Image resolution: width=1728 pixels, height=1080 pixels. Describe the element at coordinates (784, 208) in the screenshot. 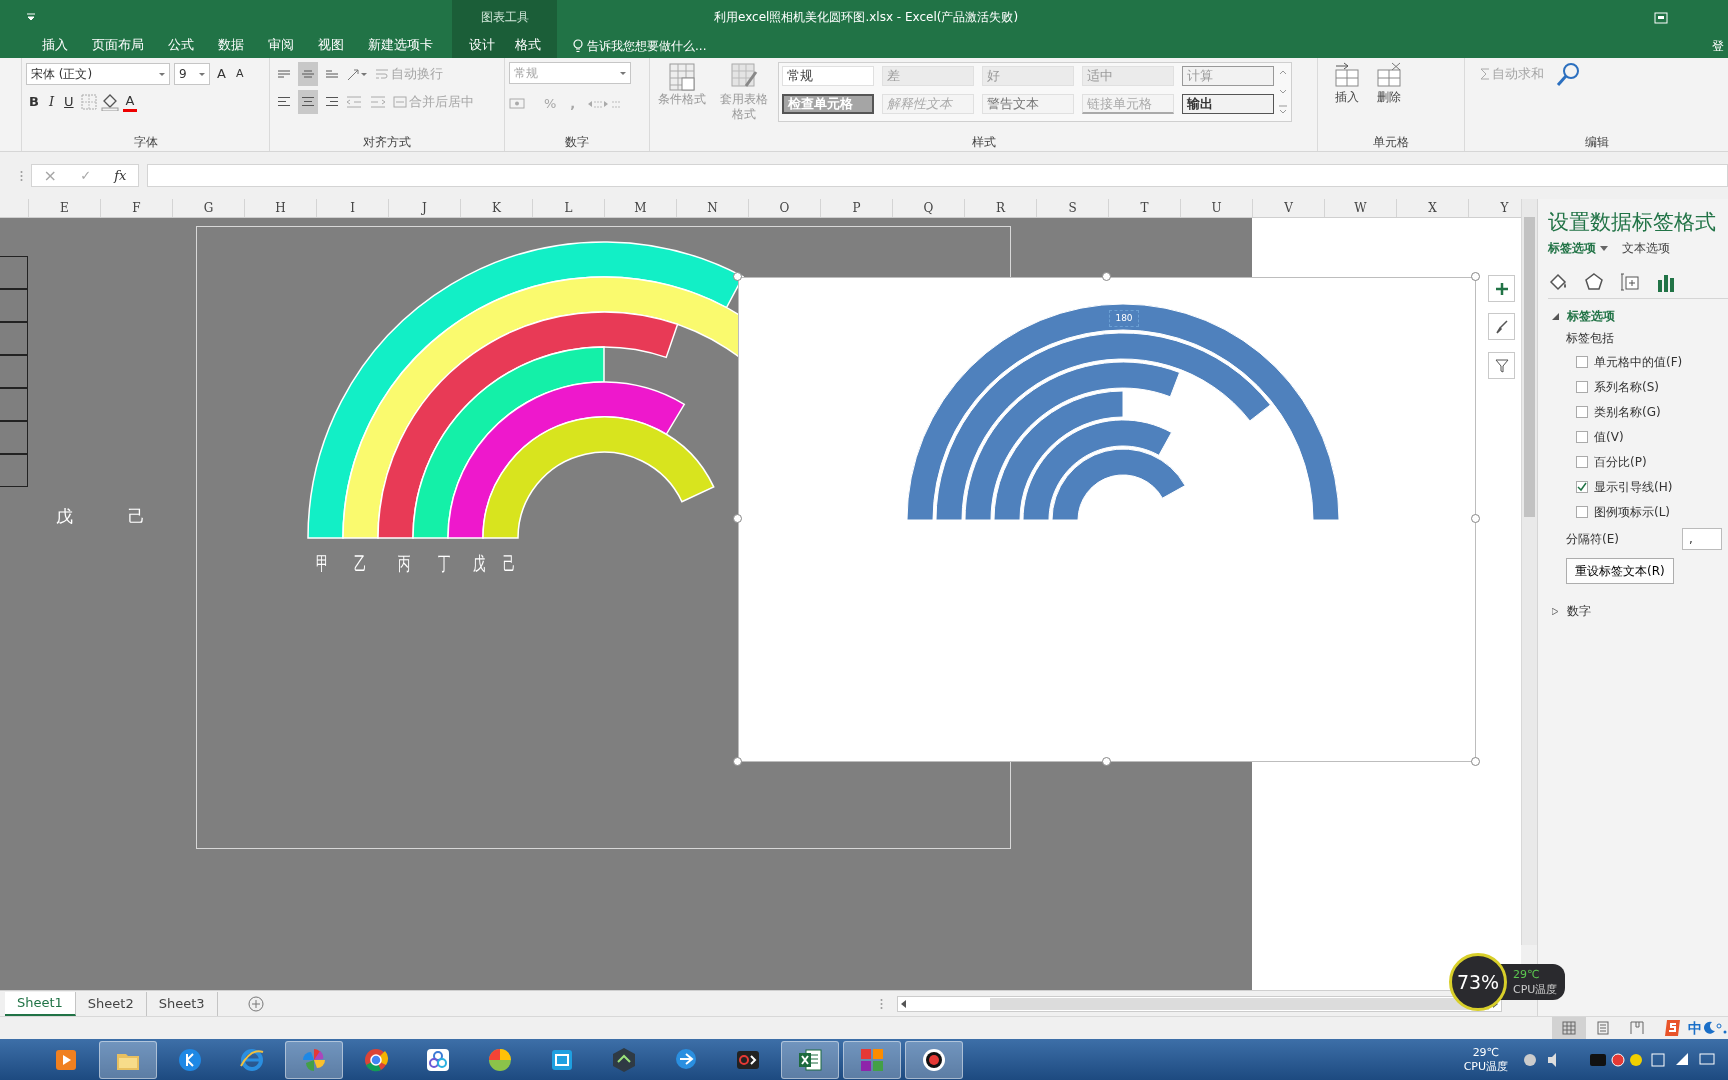

I see `column-header: O` at that location.